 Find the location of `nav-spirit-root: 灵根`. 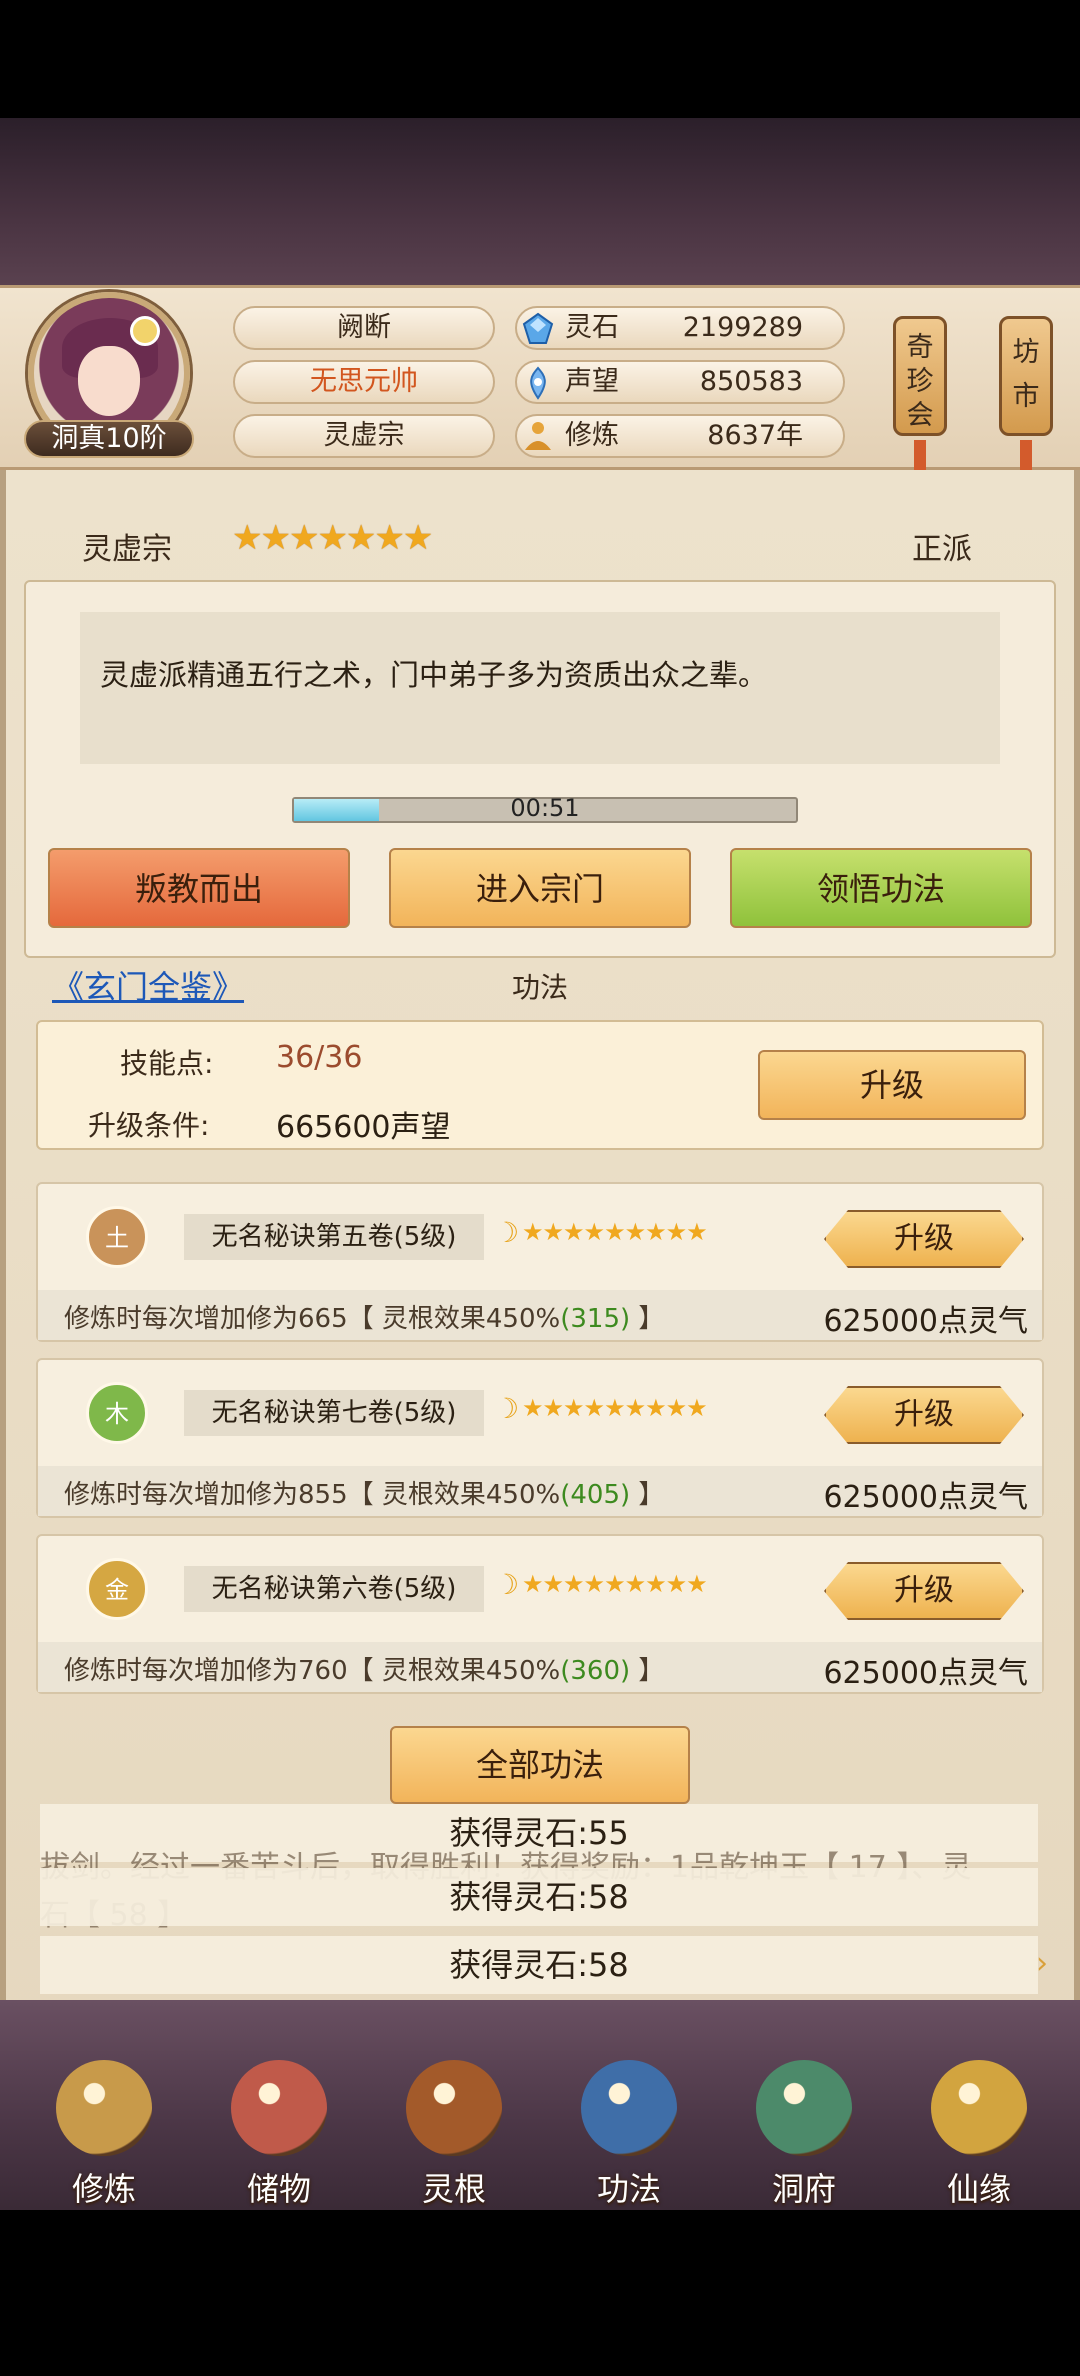

nav-spirit-root: 灵根 is located at coordinates (454, 2135).